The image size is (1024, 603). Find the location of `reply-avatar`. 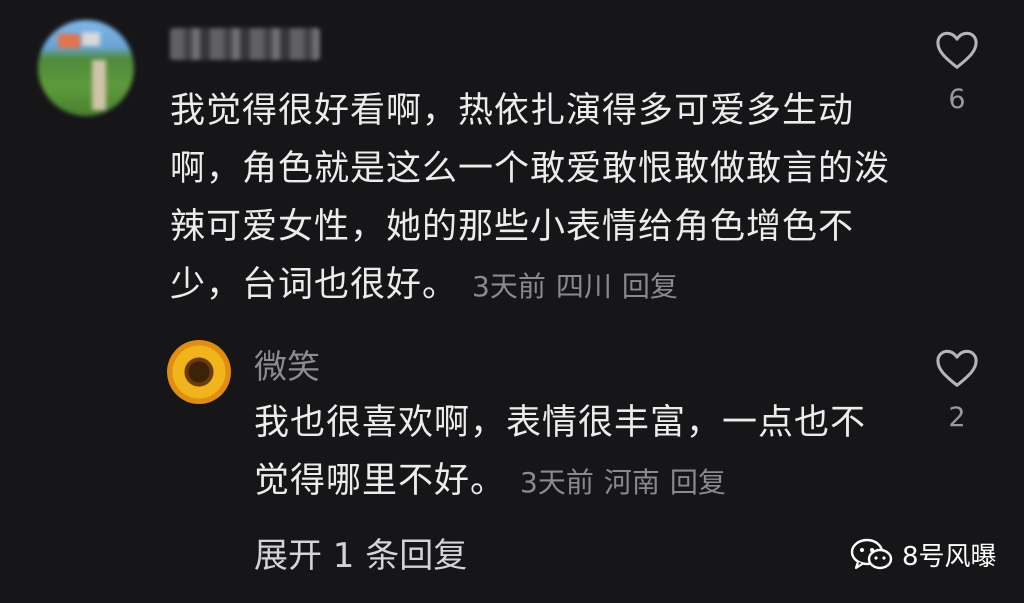

reply-avatar is located at coordinates (199, 372).